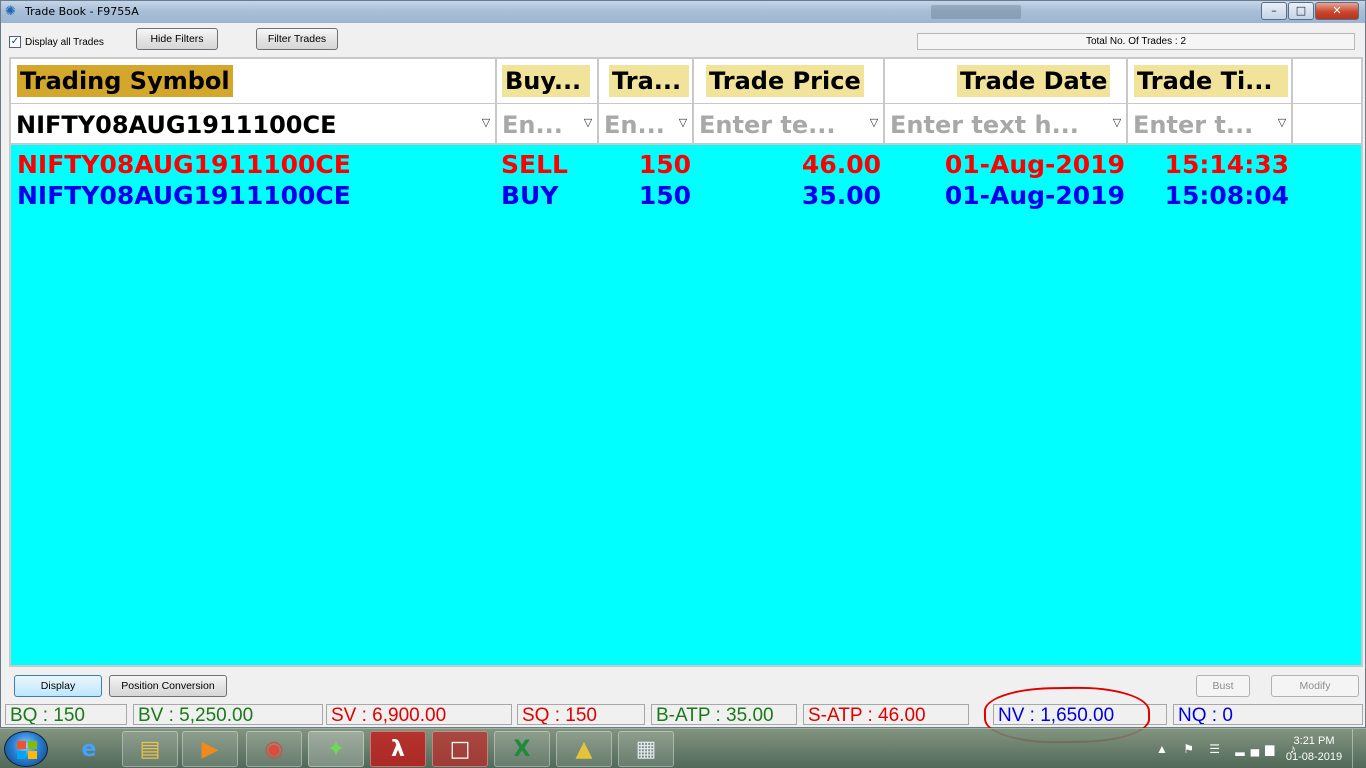 This screenshot has width=1366, height=768. What do you see at coordinates (177, 39) in the screenshot?
I see `hide-filters-button: Hide Filters` at bounding box center [177, 39].